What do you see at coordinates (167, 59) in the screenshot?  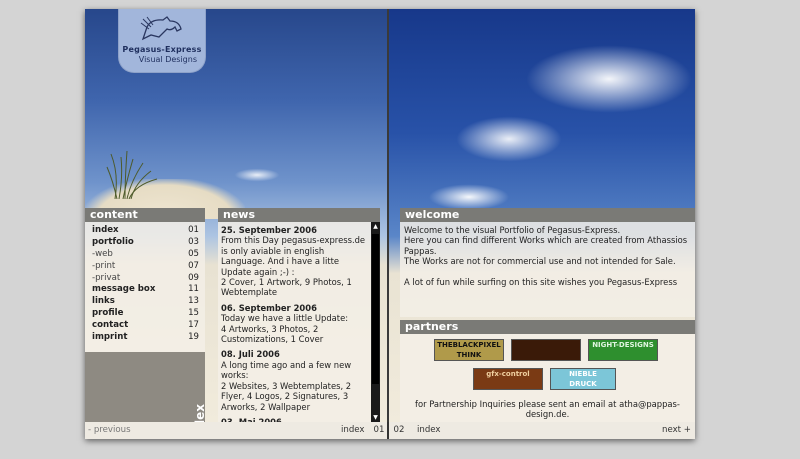 I see `logo-subtitle: Visual Designs` at bounding box center [167, 59].